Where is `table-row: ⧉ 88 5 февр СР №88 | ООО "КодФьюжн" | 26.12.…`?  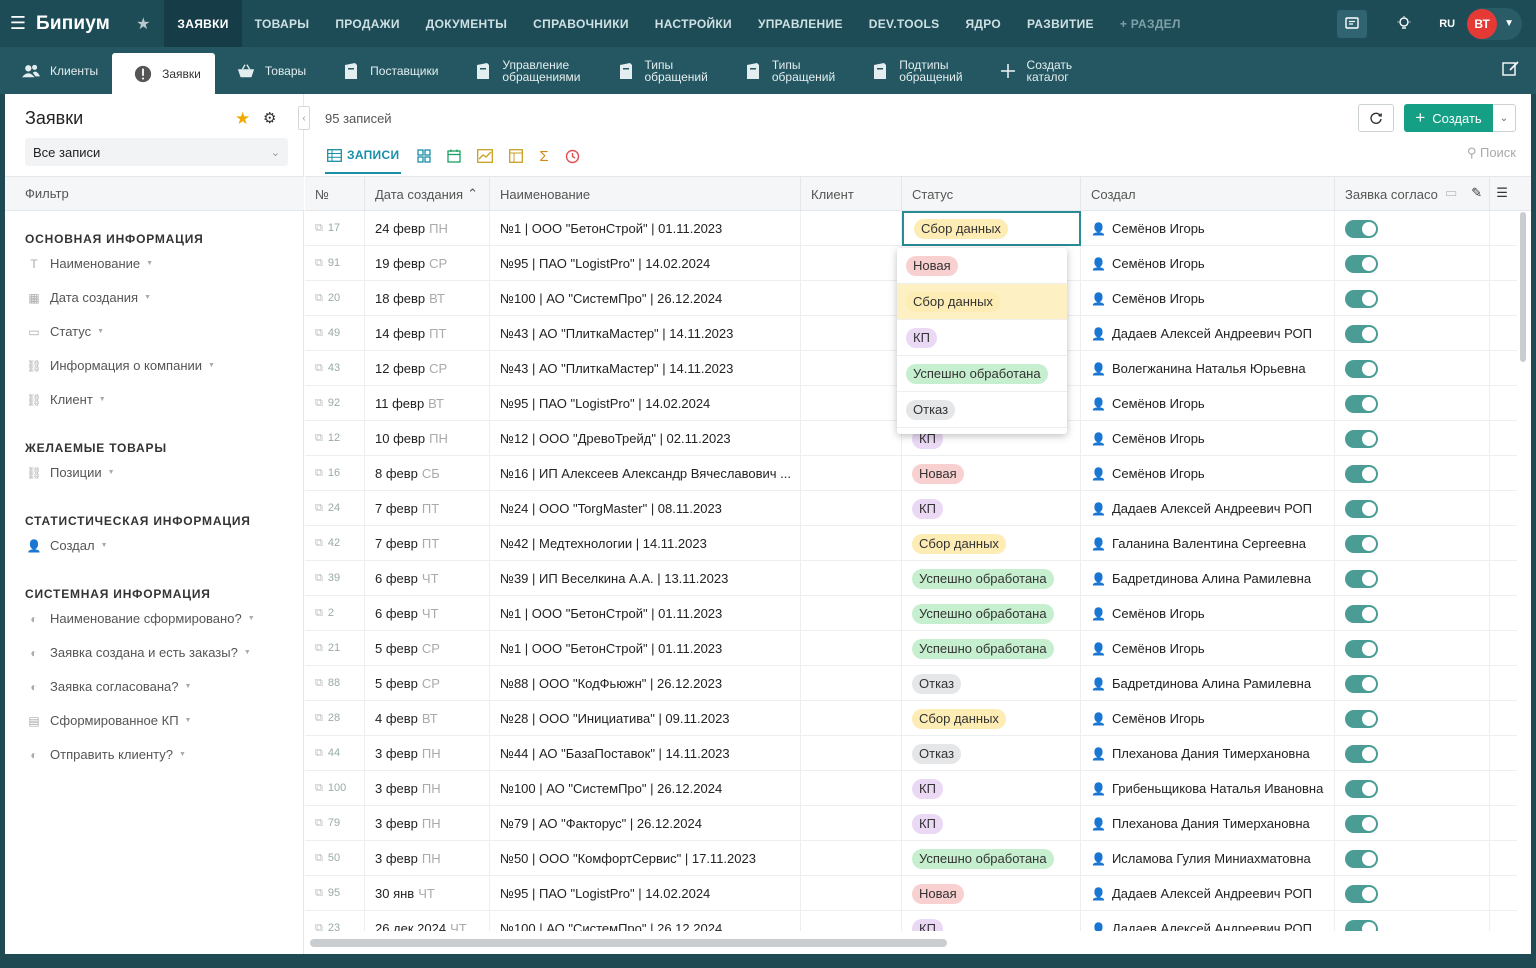
table-row: ⧉ 88 5 февр СР №88 | ООО "КодФьюжн" | 26.12.… is located at coordinates (911, 683).